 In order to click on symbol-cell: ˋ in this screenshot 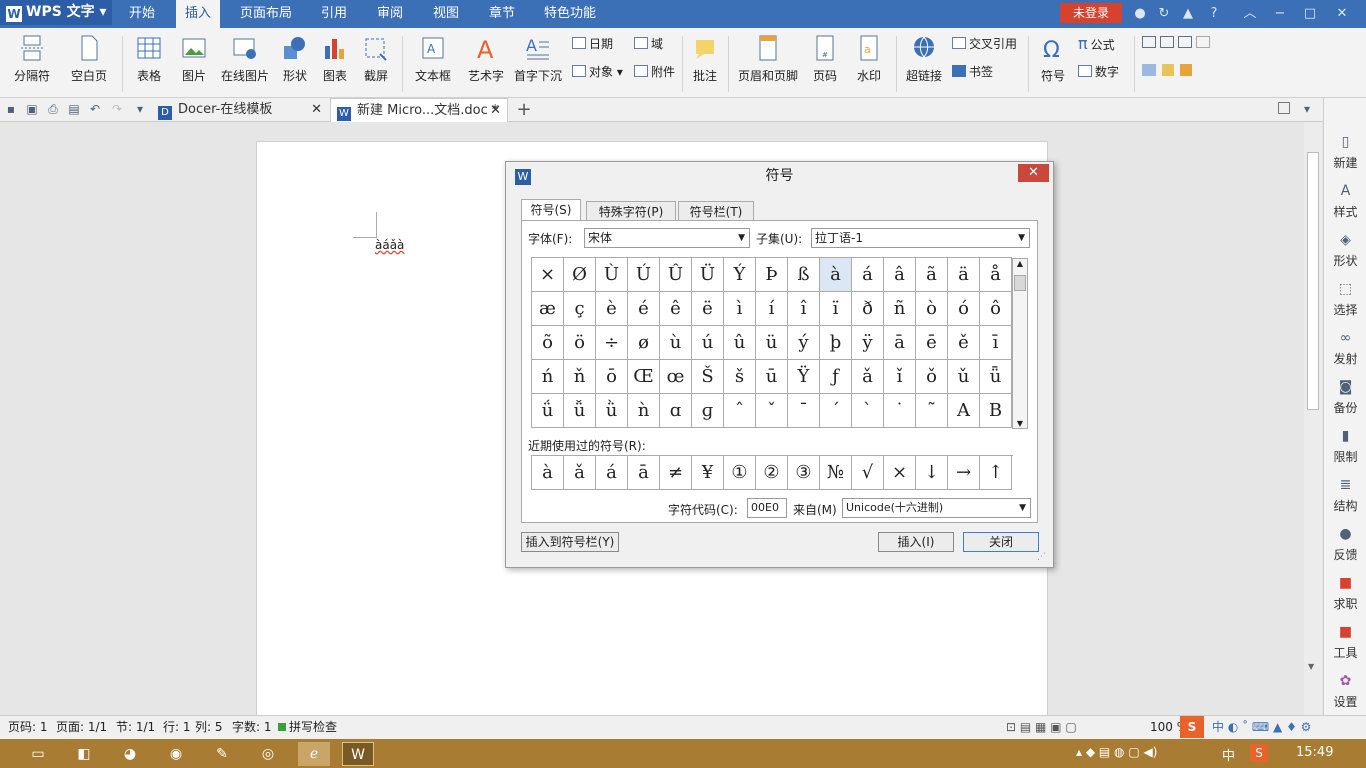, I will do `click(868, 411)`.